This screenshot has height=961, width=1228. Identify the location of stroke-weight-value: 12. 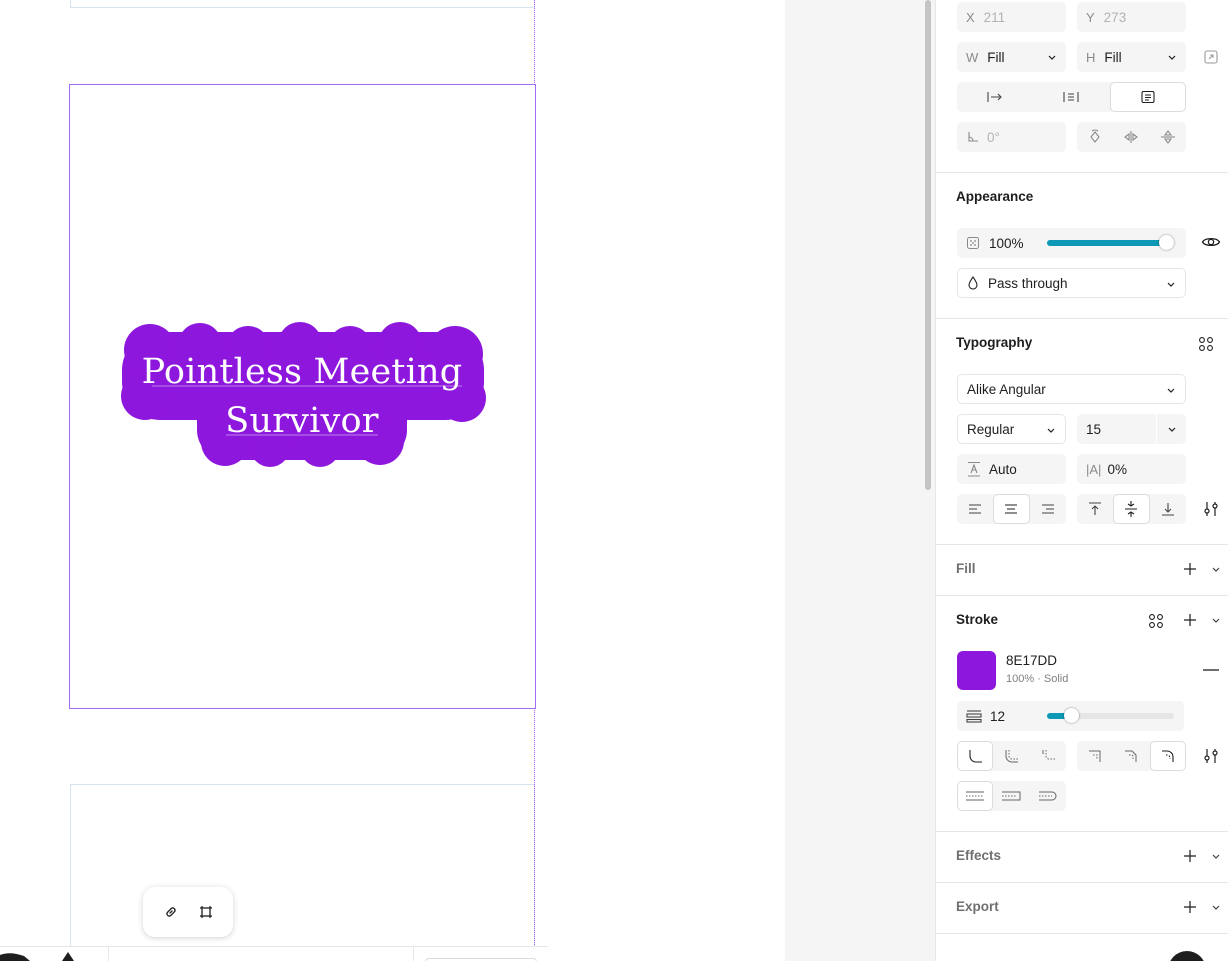
(998, 716).